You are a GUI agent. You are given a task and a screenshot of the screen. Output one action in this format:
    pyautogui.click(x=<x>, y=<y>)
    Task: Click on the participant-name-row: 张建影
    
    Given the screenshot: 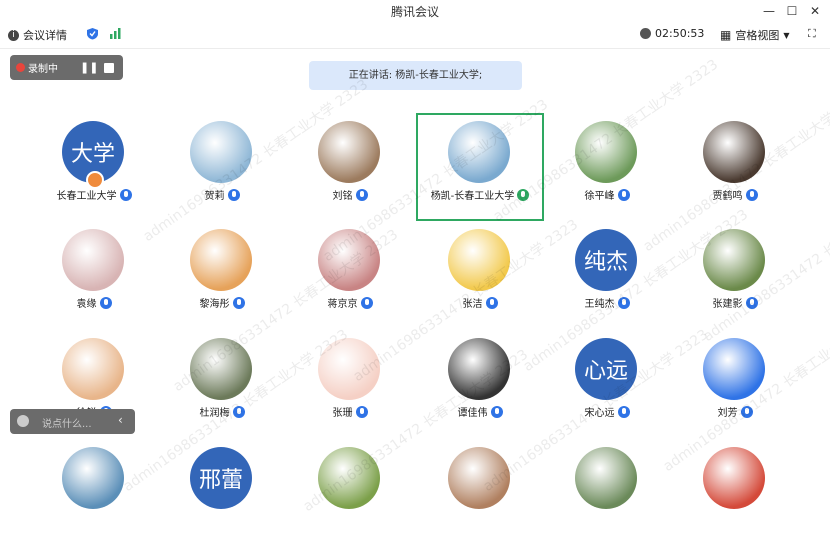 What is the action you would take?
    pyautogui.click(x=735, y=302)
    